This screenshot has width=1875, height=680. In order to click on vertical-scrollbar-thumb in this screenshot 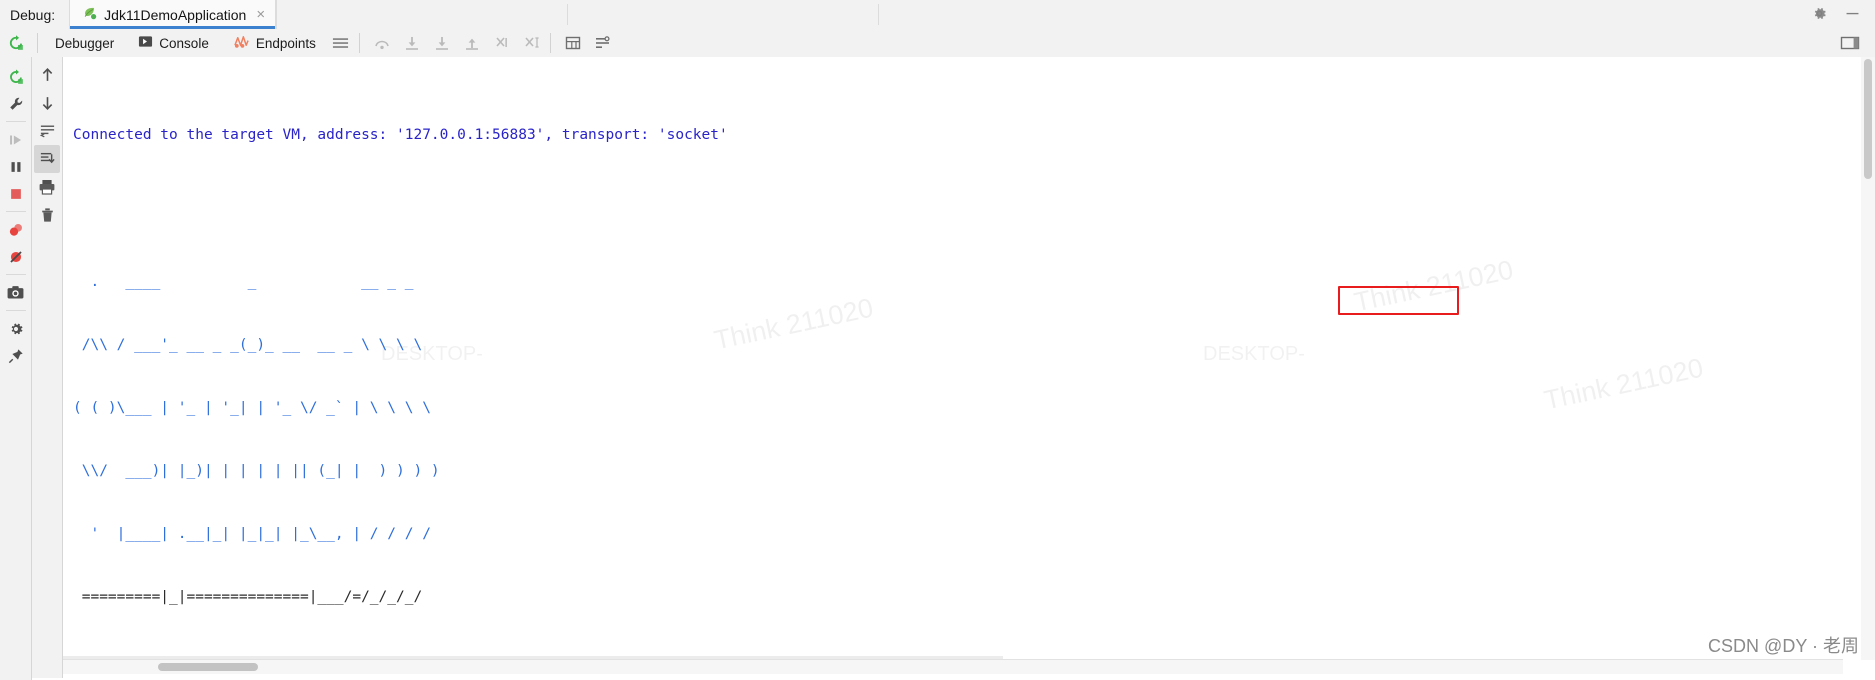, I will do `click(1868, 119)`.